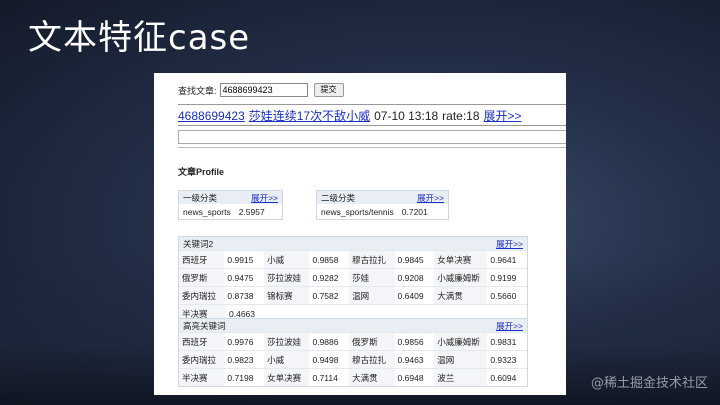  I want to click on category1-score: 2.5957, so click(251, 211).